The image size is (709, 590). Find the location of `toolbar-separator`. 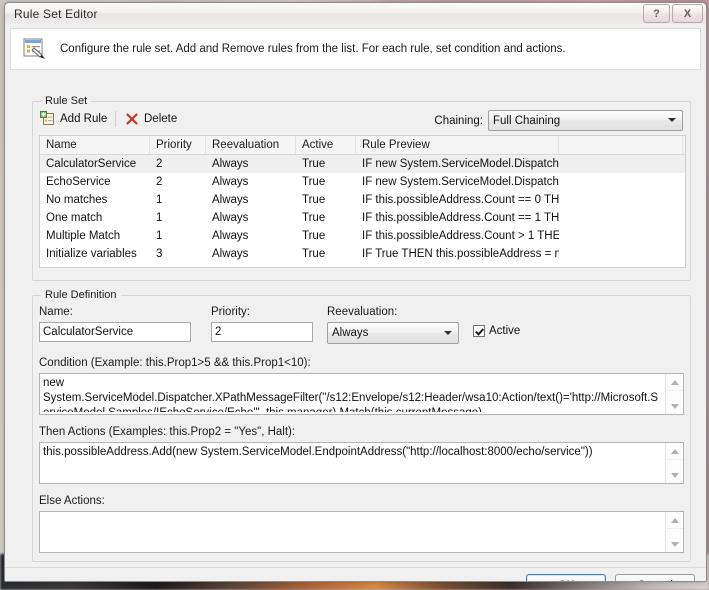

toolbar-separator is located at coordinates (115, 119).